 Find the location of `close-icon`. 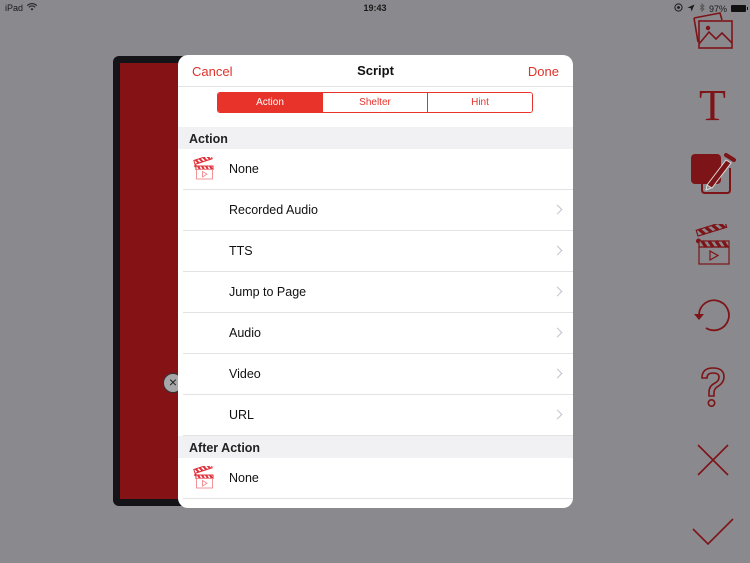

close-icon is located at coordinates (713, 460).